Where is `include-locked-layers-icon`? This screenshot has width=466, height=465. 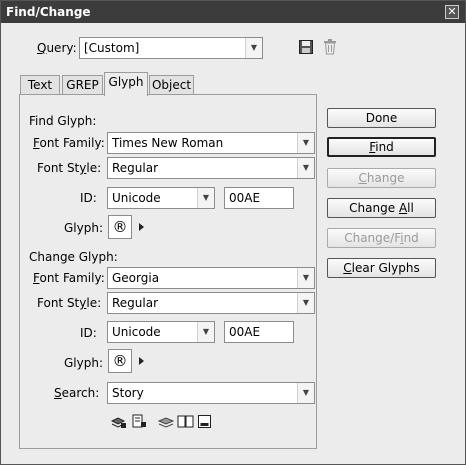 include-locked-layers-icon is located at coordinates (119, 422).